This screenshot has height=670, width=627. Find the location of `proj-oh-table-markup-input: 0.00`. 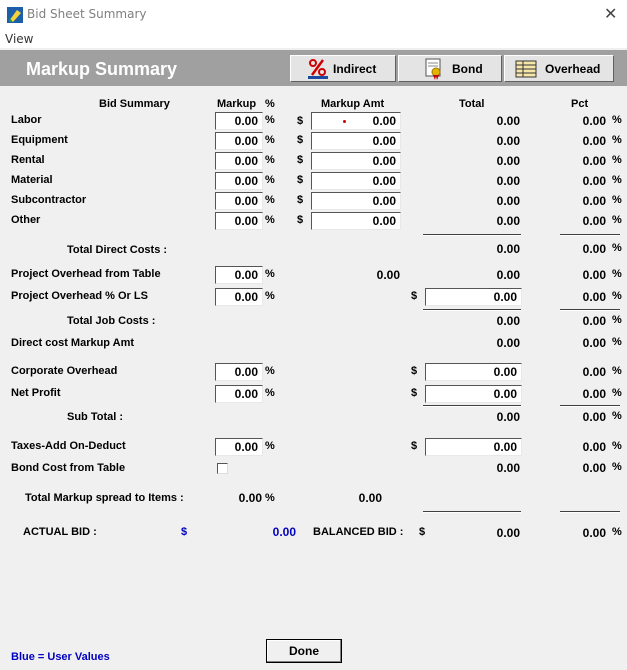

proj-oh-table-markup-input: 0.00 is located at coordinates (239, 275).